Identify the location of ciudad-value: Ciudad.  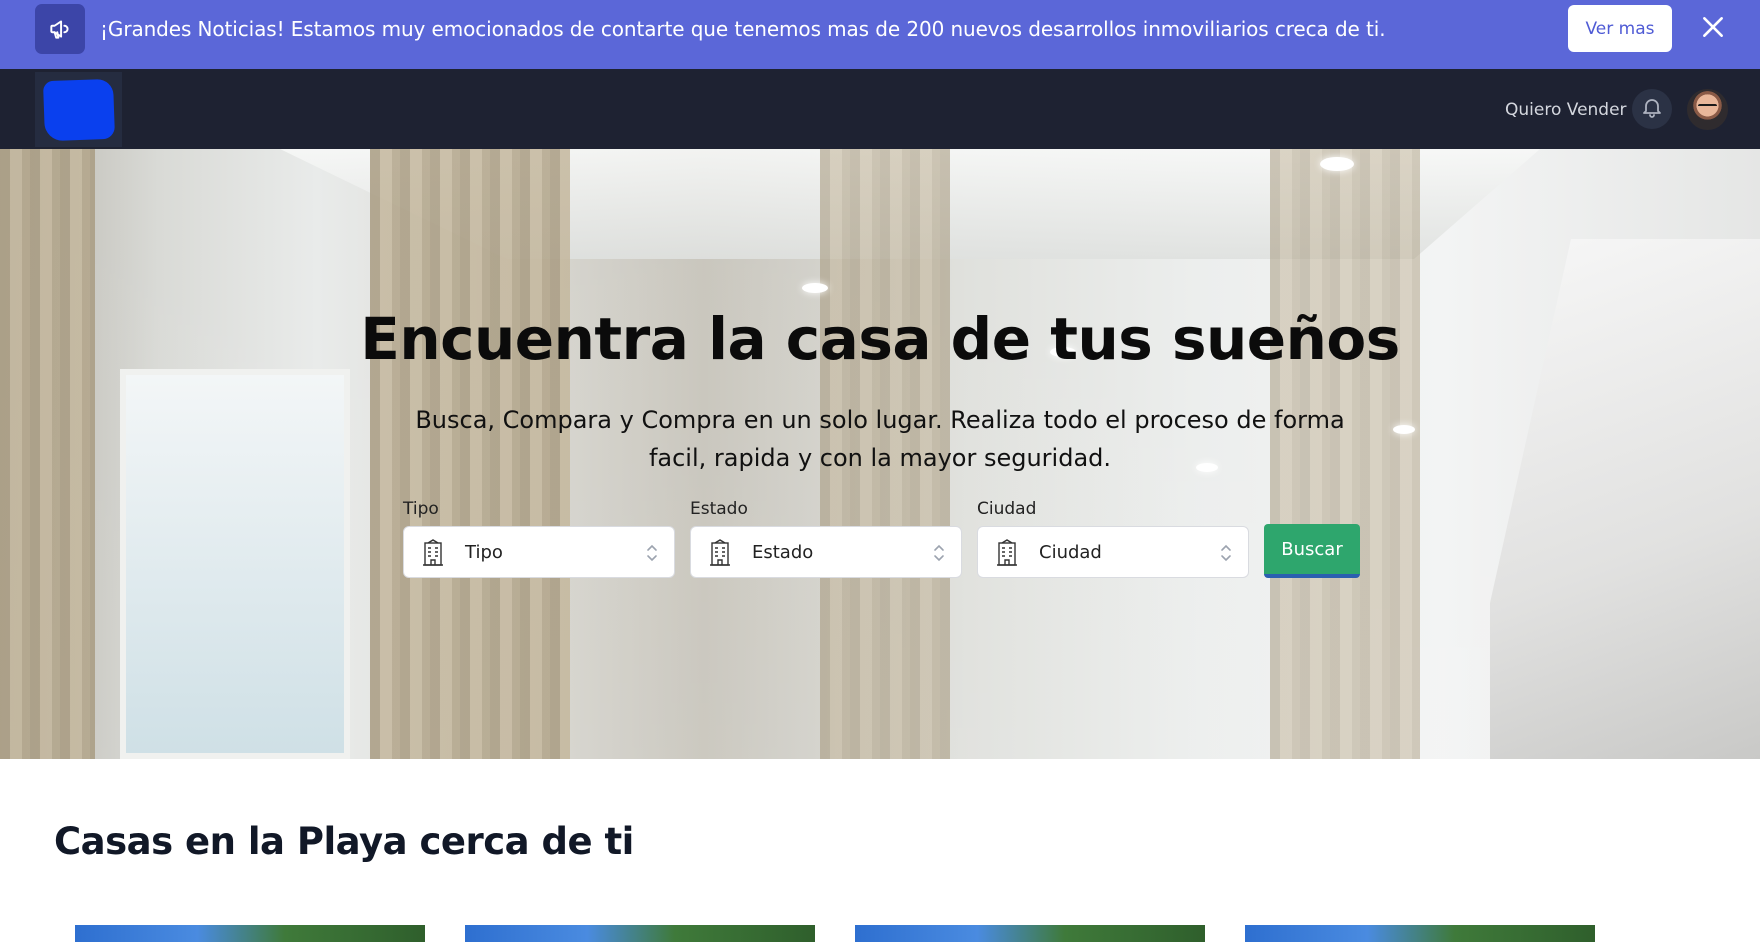
(1070, 552).